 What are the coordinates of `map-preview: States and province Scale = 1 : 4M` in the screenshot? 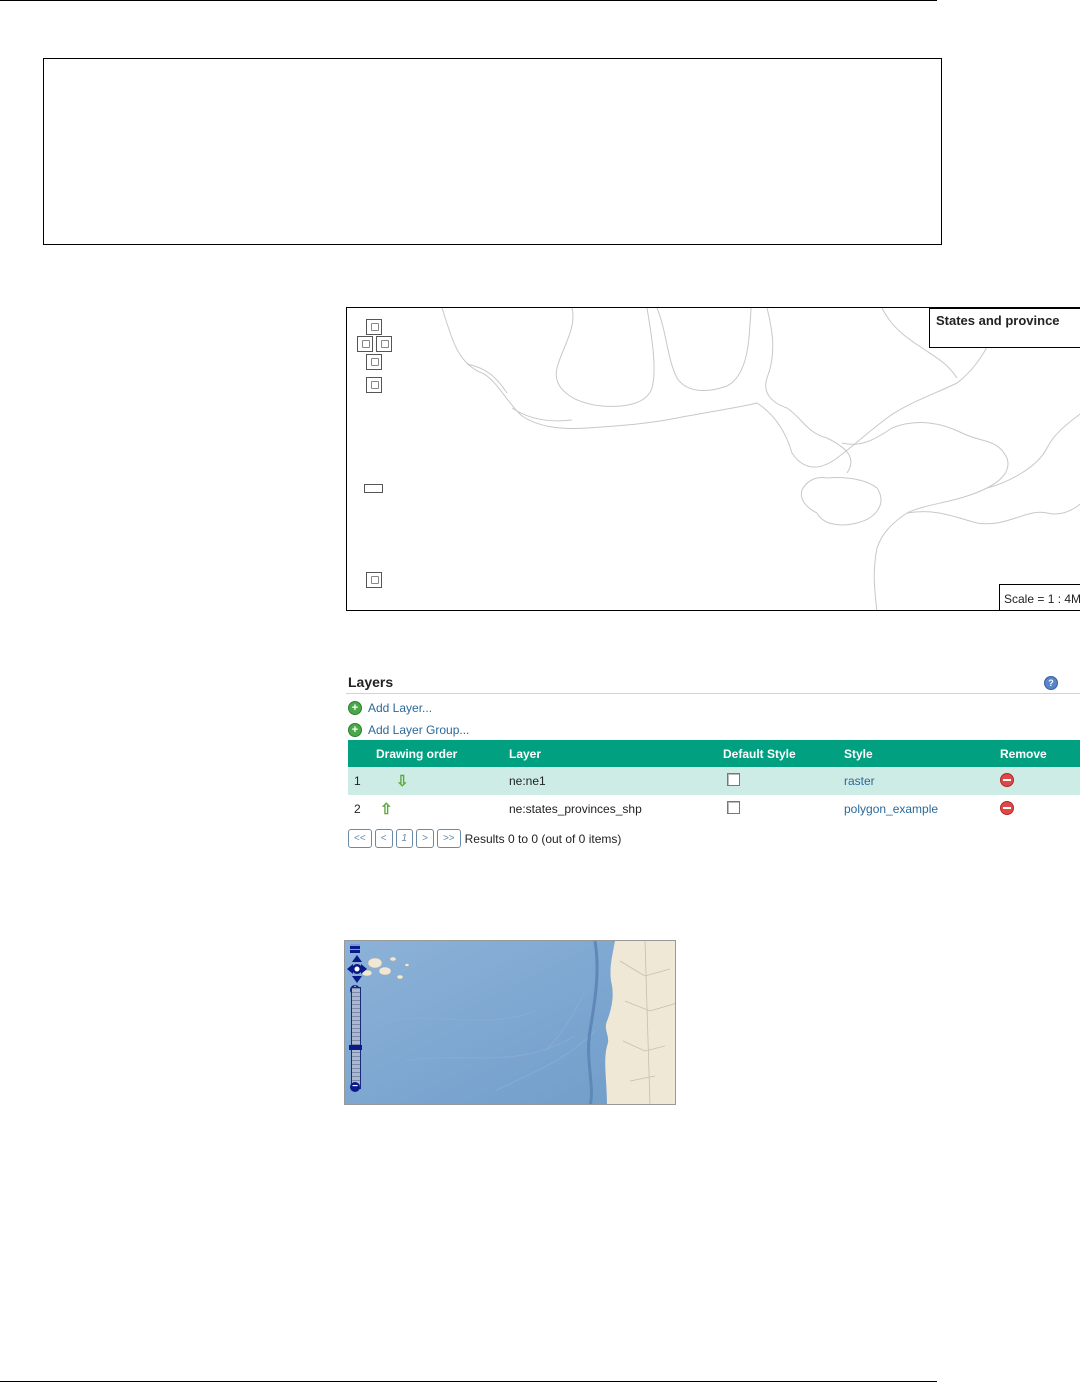 It's located at (713, 459).